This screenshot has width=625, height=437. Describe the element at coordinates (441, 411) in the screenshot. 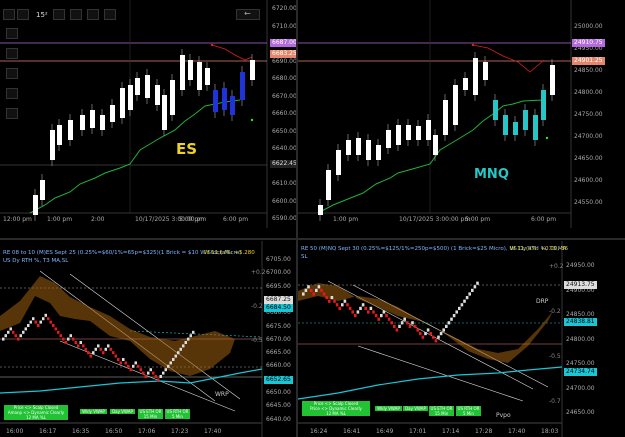

I see `renko-mnq-btn-eth-or: US ETH OR 15 Min` at that location.